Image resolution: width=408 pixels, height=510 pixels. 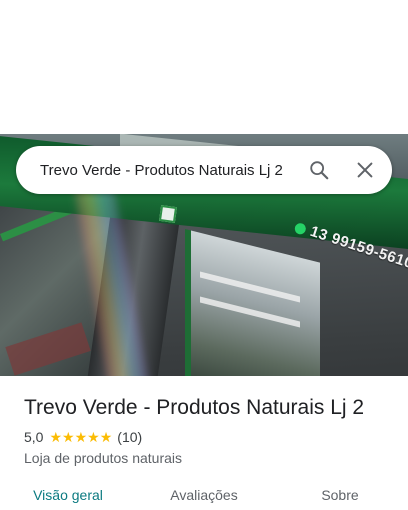 What do you see at coordinates (68, 495) in the screenshot?
I see `tab-overview: Visão geral` at bounding box center [68, 495].